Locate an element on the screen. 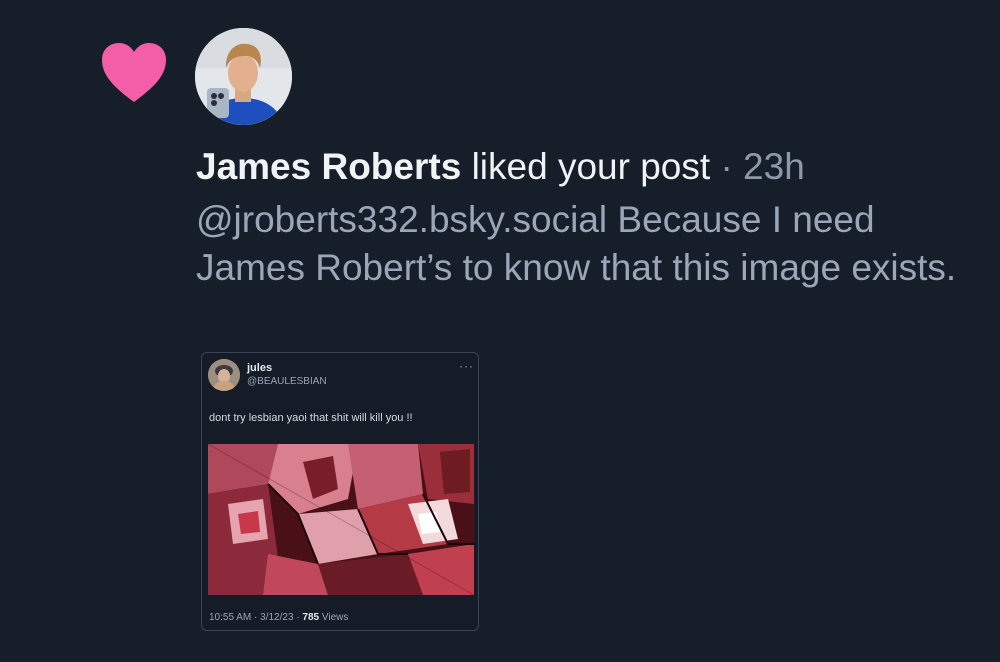 This screenshot has height=662, width=1000. notification-action: liked your post is located at coordinates (591, 166).